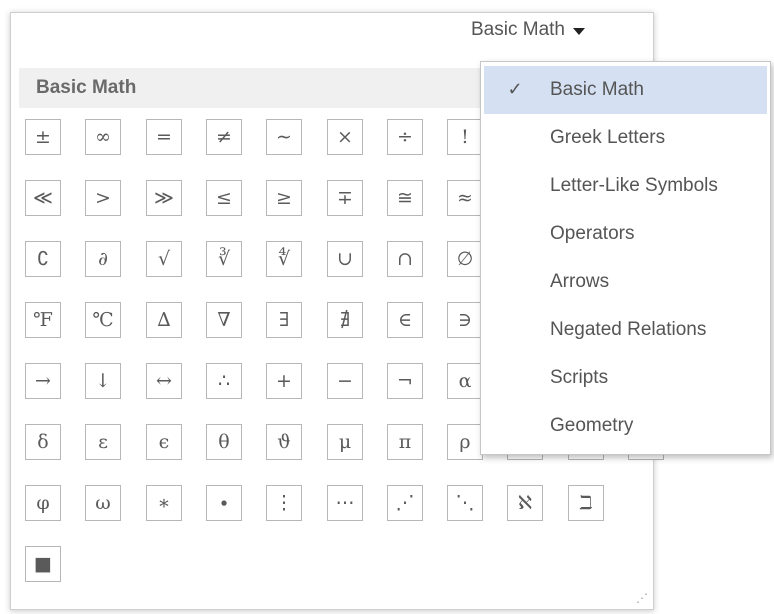 This screenshot has height=614, width=774. Describe the element at coordinates (465, 137) in the screenshot. I see `symbol-button: !` at that location.